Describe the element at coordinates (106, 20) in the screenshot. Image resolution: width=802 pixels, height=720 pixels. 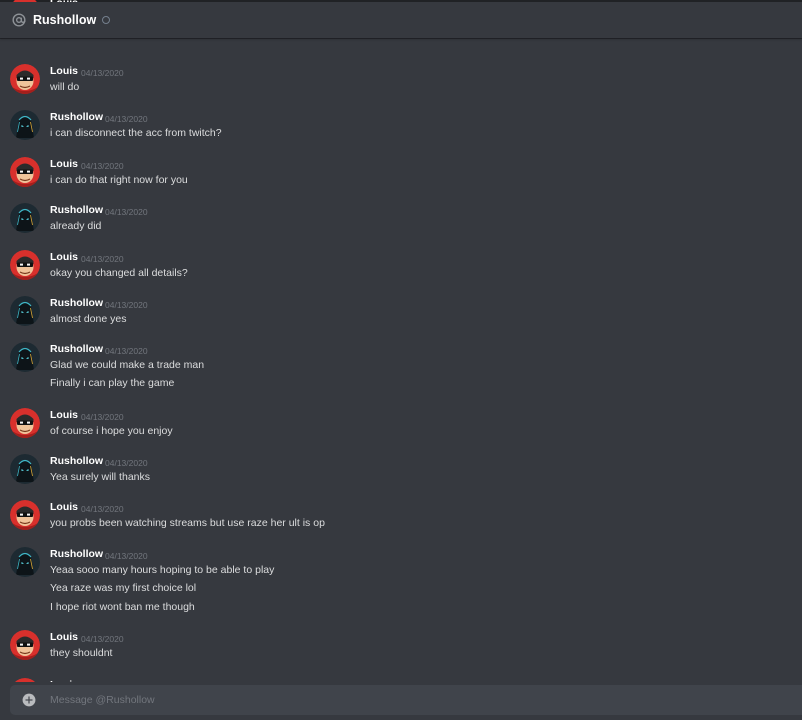
I see `status-offline-icon` at that location.